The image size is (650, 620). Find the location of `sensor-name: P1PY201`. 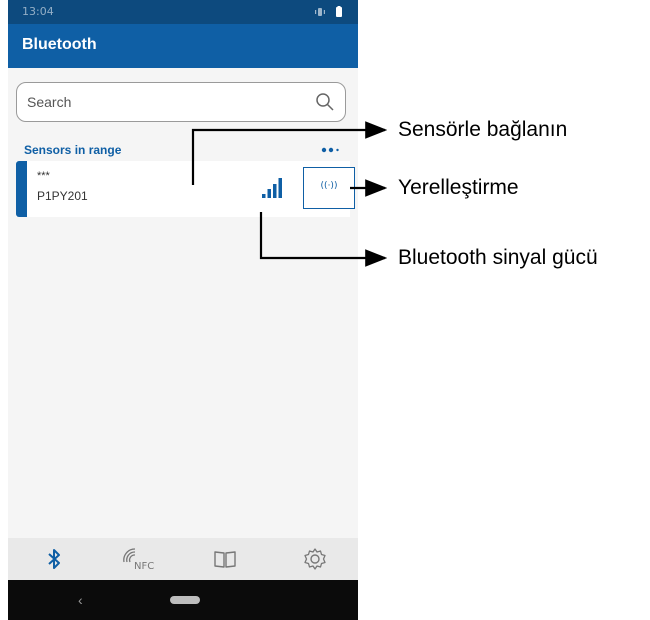

sensor-name: P1PY201 is located at coordinates (62, 196).